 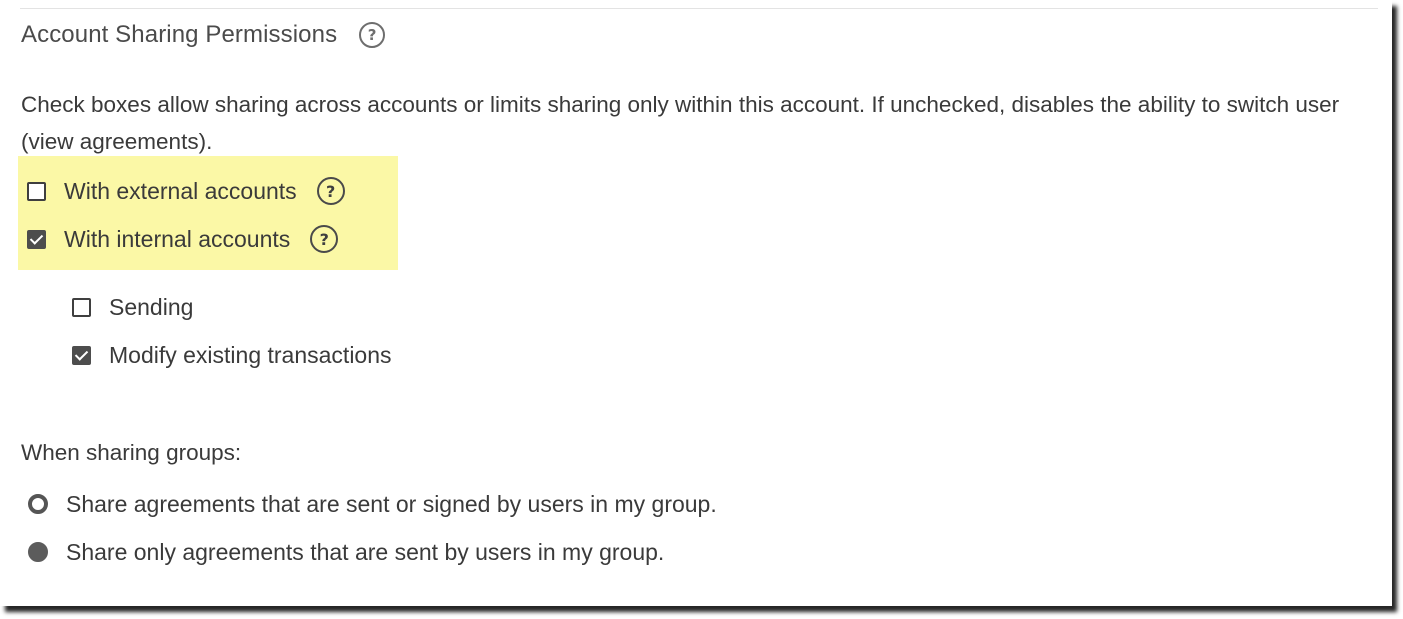 I want to click on sending-checkbox, so click(x=81, y=307).